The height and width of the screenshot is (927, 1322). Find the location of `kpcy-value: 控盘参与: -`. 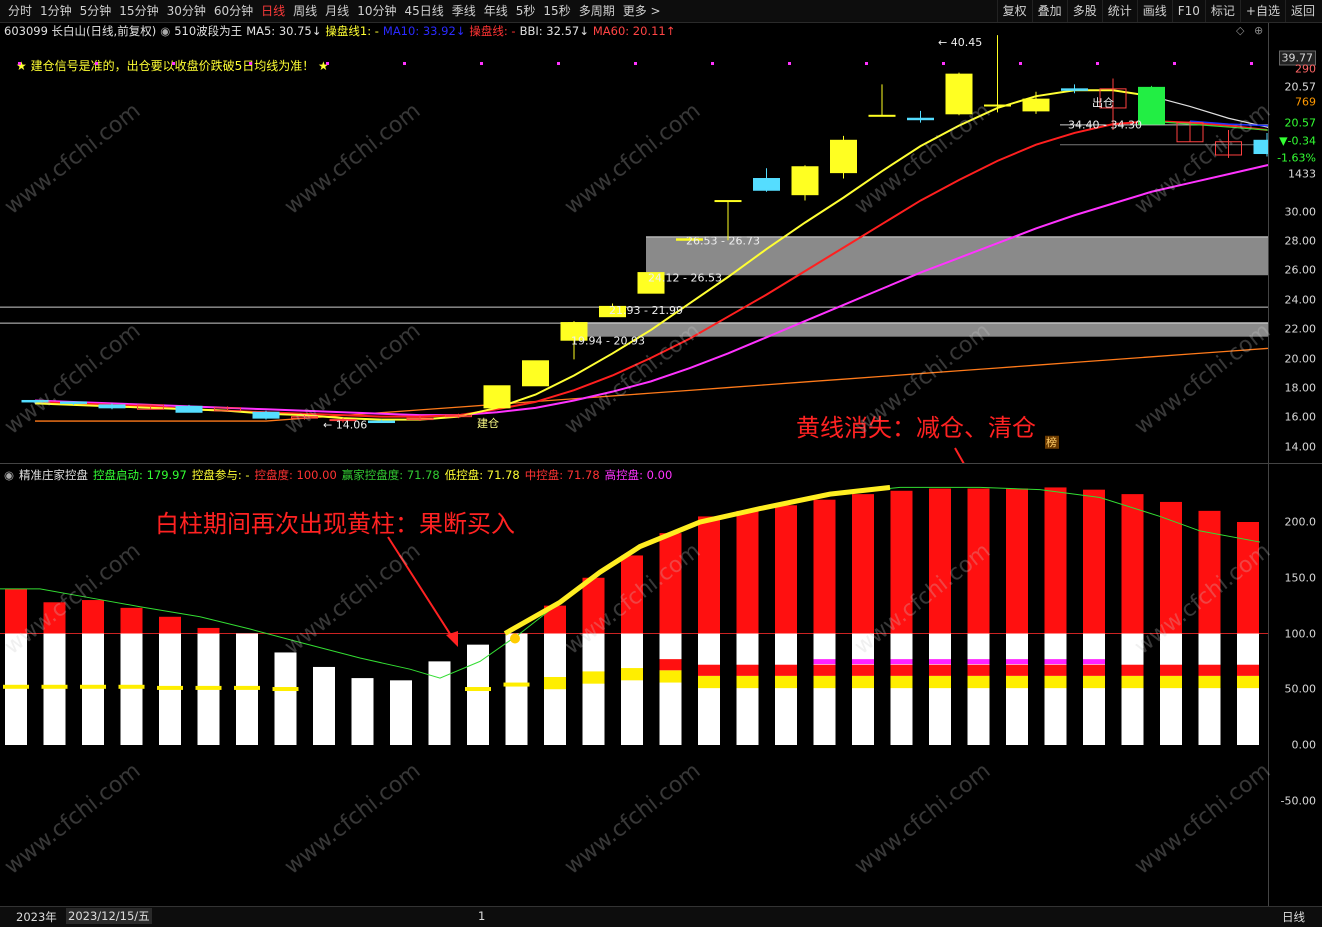

kpcy-value: 控盘参与: - is located at coordinates (220, 475).